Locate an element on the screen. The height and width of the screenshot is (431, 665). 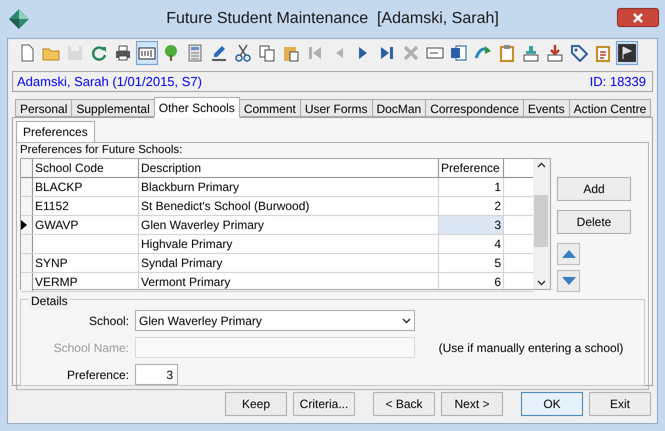
scrollbar is located at coordinates (541, 224).